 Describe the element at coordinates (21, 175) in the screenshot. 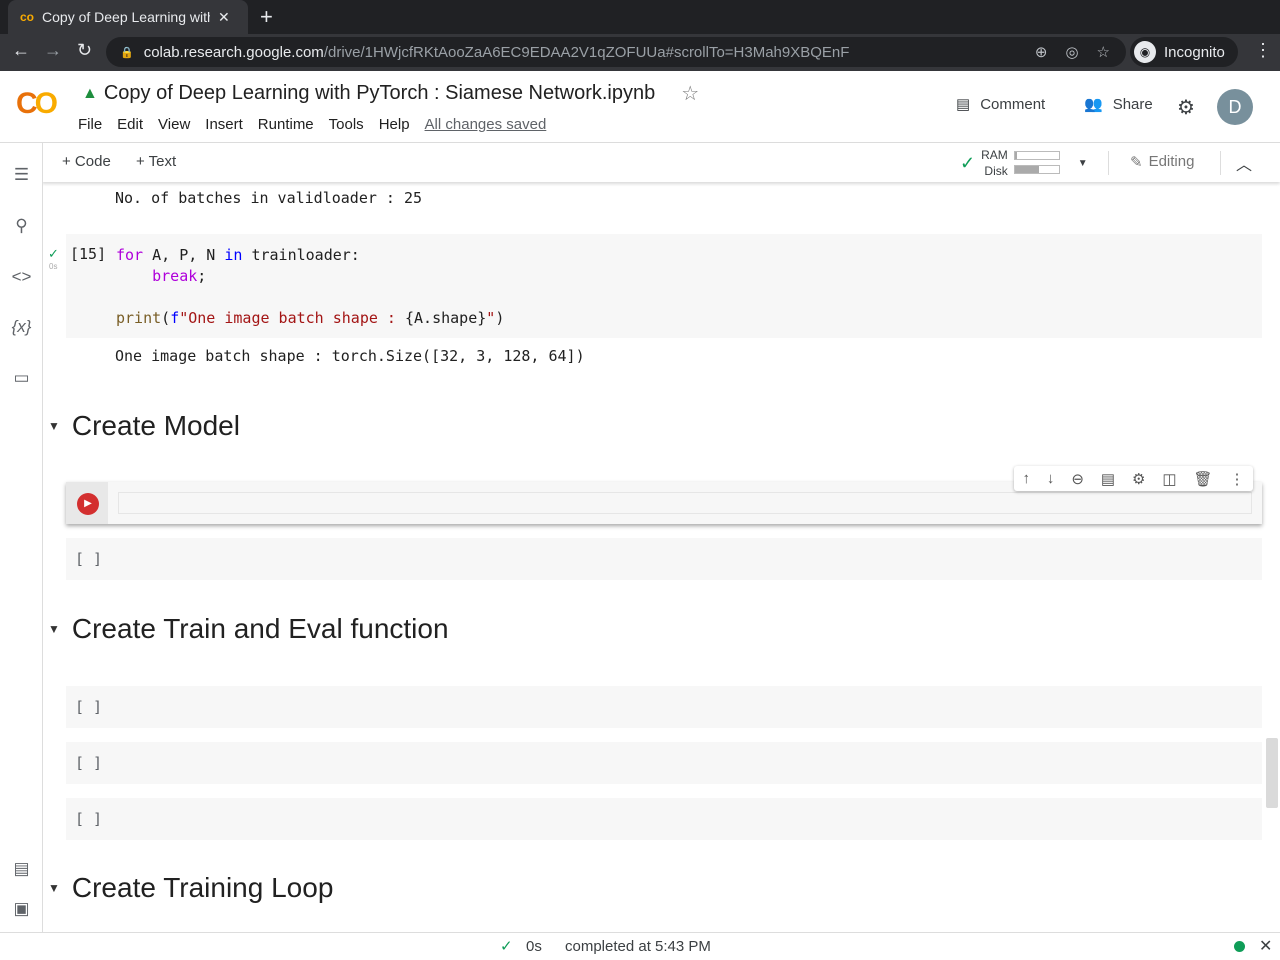

I see `toc-icon: ☰` at that location.